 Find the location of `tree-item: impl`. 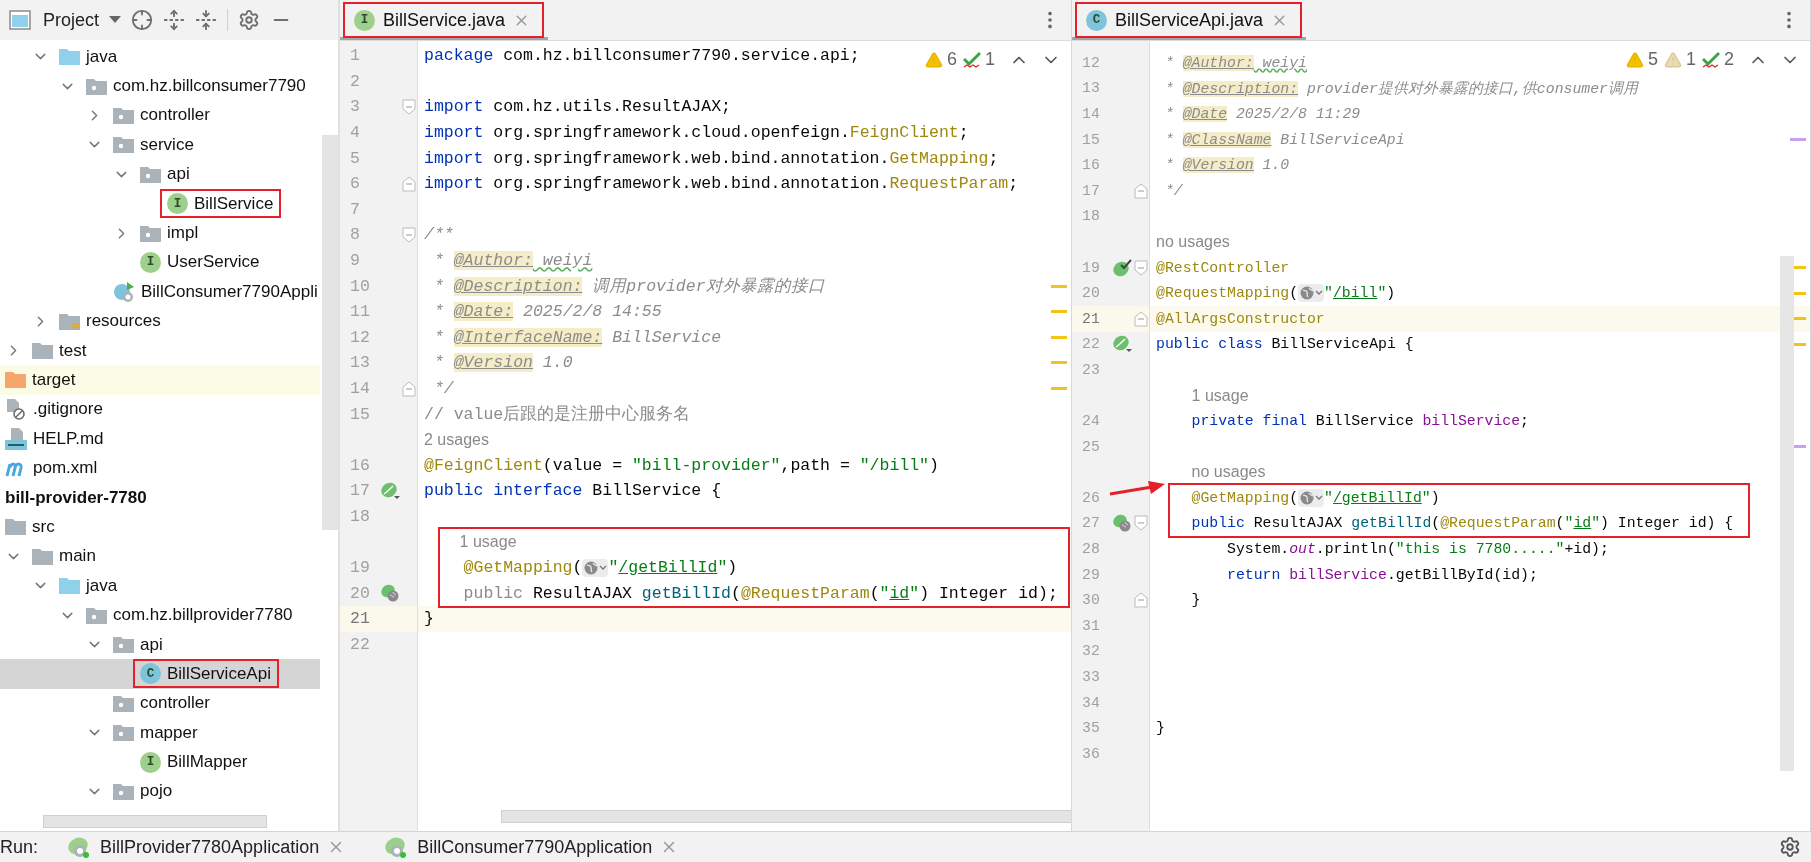

tree-item: impl is located at coordinates (160, 233).